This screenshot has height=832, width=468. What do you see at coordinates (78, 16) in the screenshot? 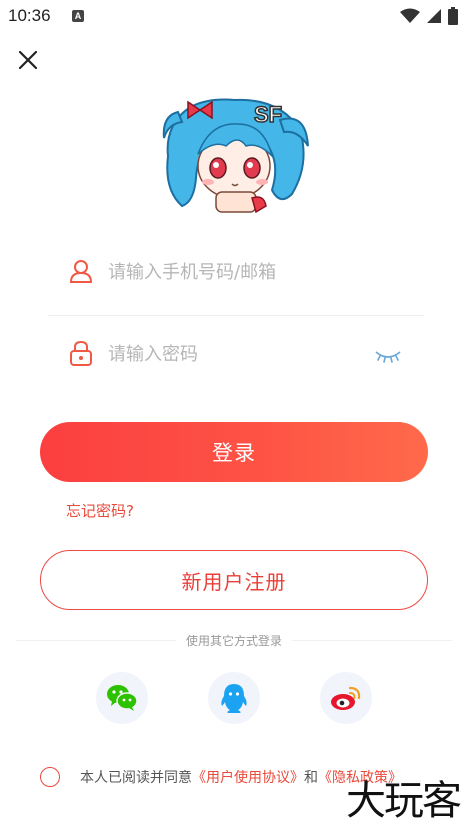
I see `notification-badge: A` at bounding box center [78, 16].